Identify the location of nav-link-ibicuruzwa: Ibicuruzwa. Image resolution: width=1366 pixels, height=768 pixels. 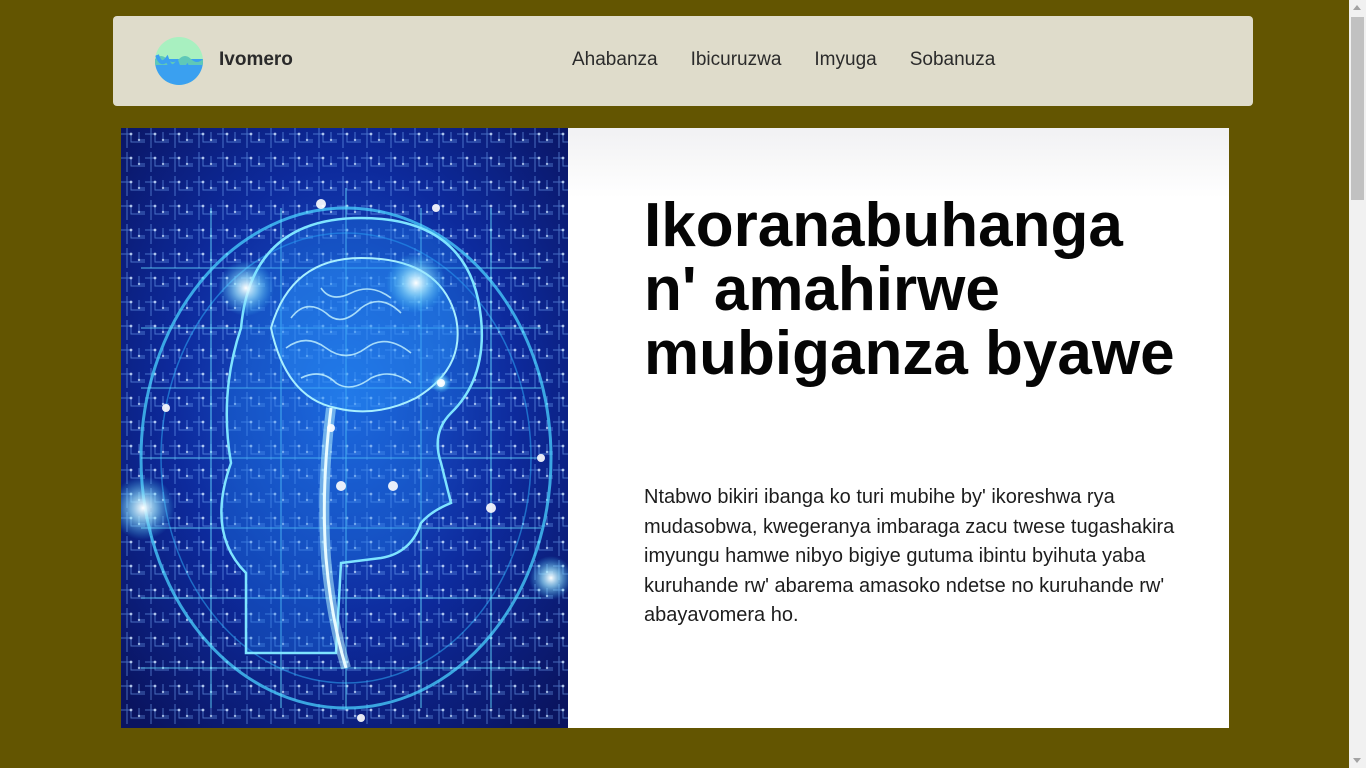
(736, 60).